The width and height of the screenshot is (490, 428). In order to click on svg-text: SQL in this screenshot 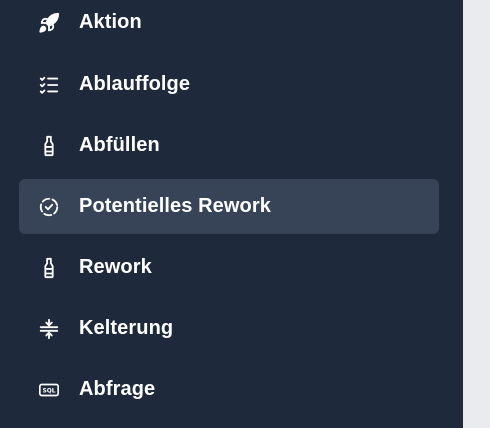, I will do `click(48, 390)`.